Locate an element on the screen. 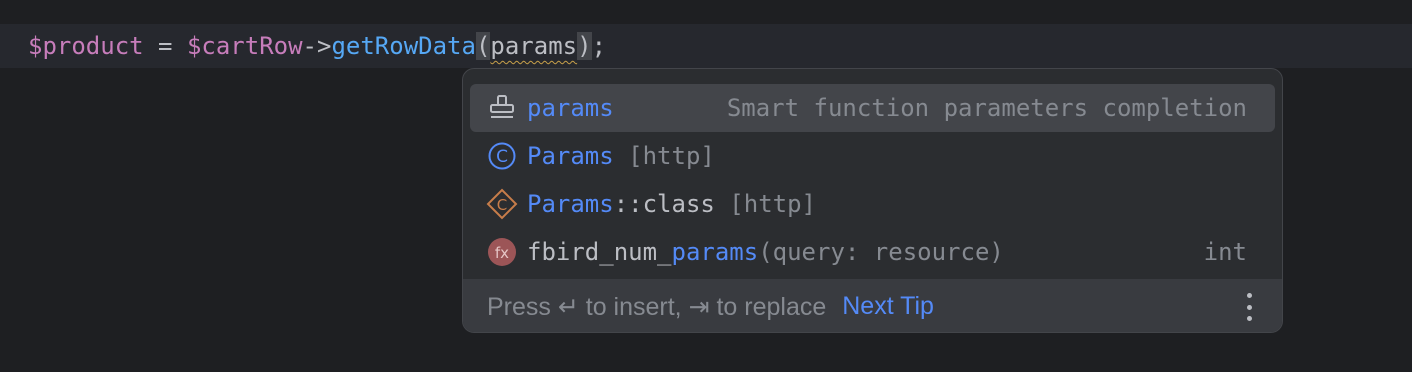 The width and height of the screenshot is (1412, 372). completion-item-name-prefix: fbird_num_ is located at coordinates (599, 252).